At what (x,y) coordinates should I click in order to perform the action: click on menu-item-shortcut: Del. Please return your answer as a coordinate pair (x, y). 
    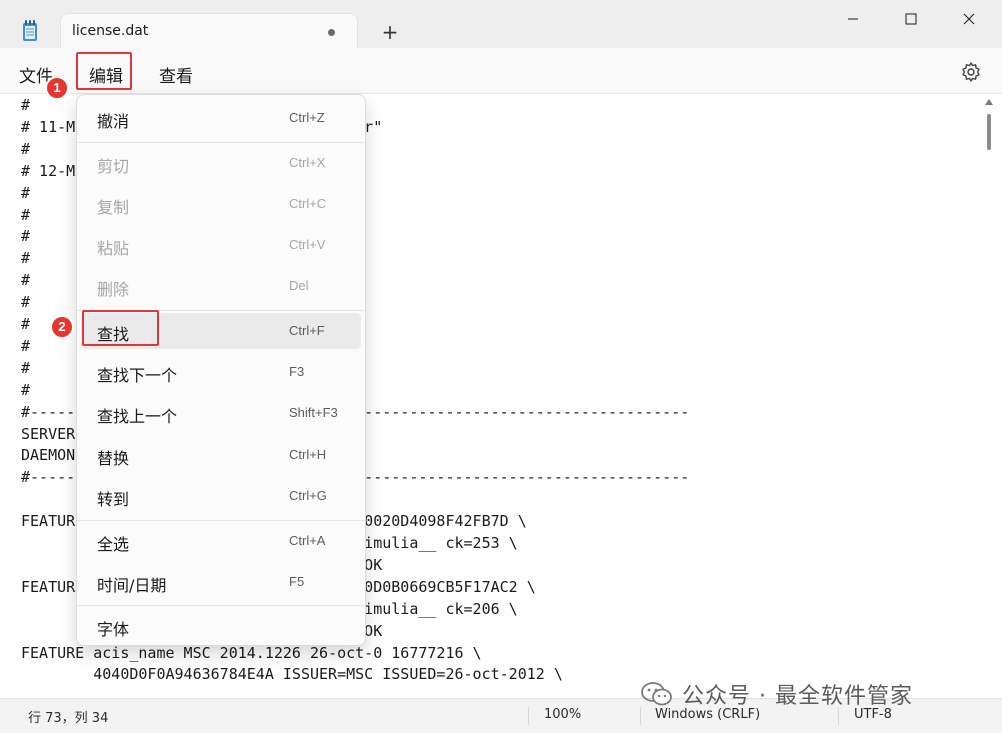
    Looking at the image, I should click on (299, 286).